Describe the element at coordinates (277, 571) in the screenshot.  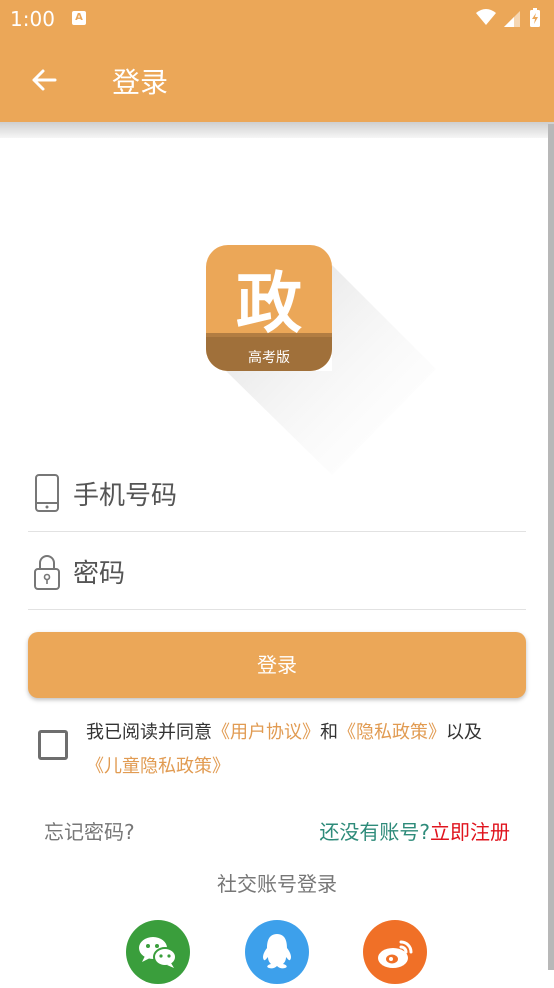
I see `password-field: 密码` at that location.